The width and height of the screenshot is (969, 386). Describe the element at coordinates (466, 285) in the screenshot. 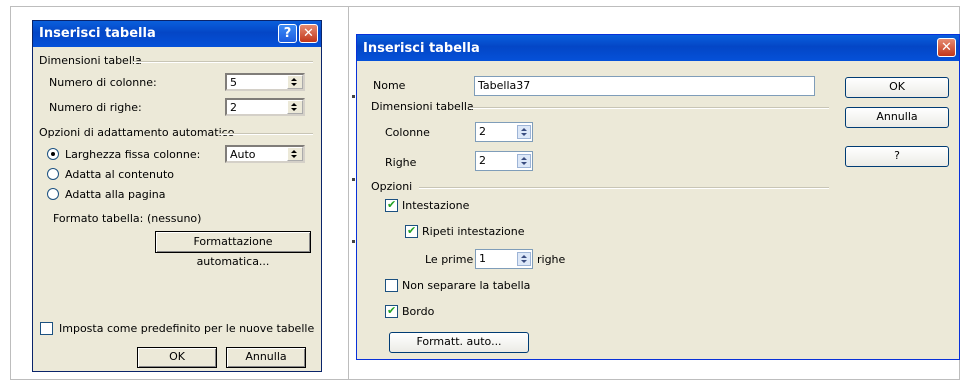

I see `dont-split-label: Non separare la tabella` at that location.